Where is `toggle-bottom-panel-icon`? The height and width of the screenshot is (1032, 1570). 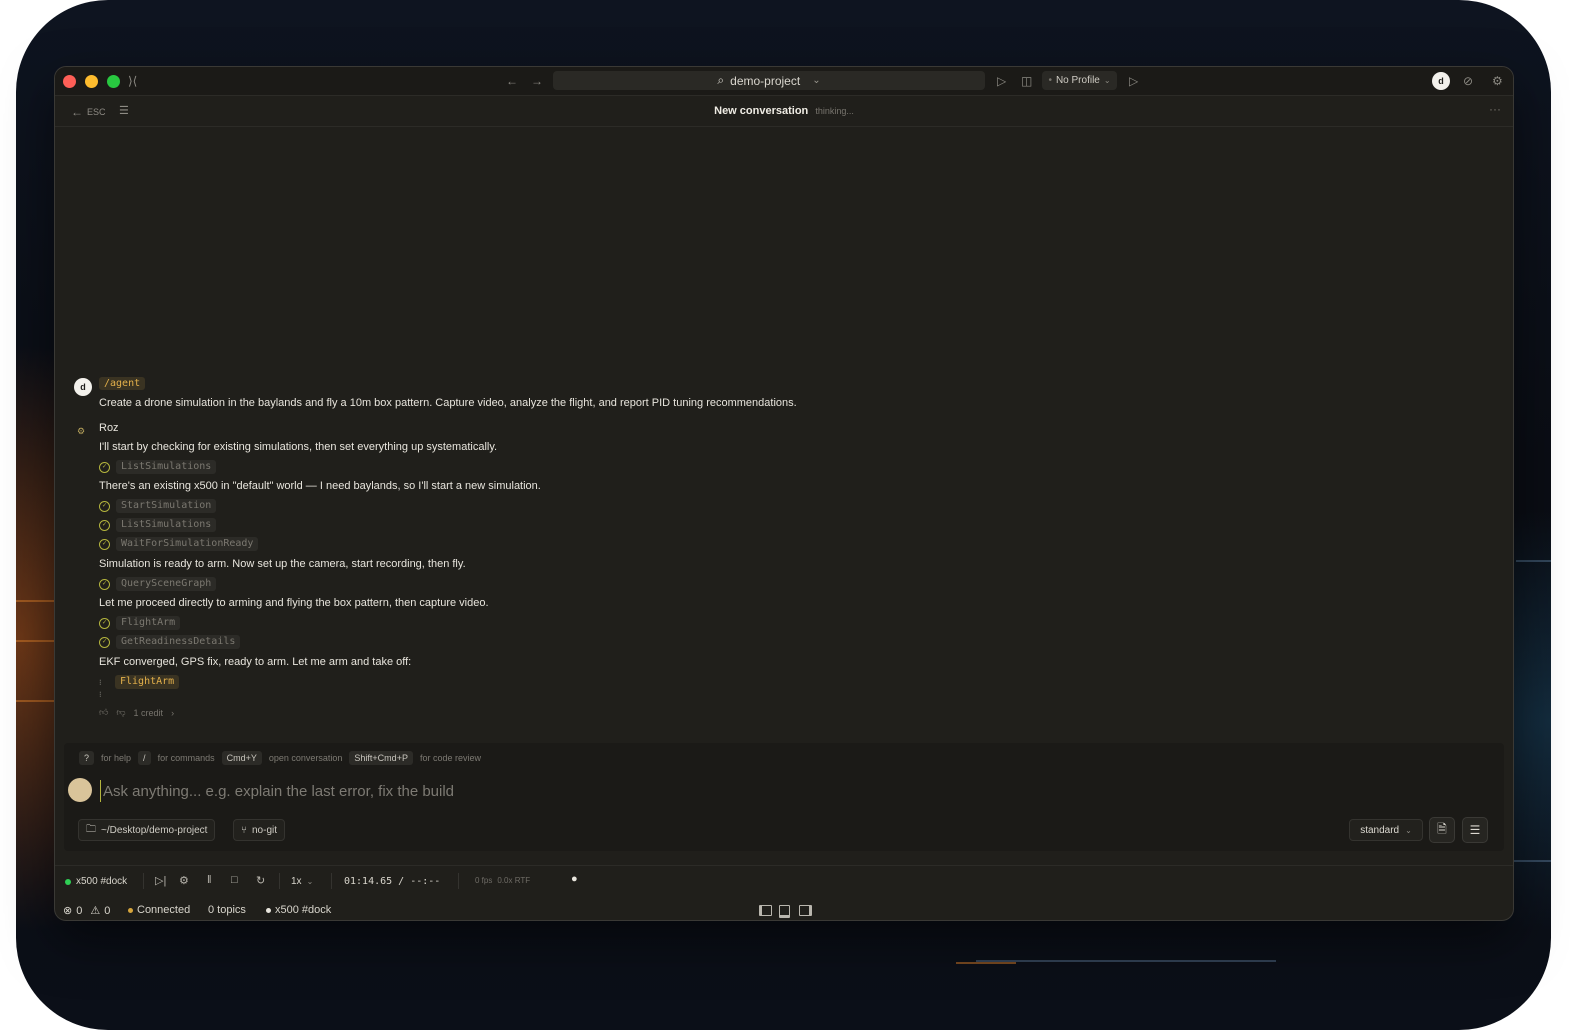 toggle-bottom-panel-icon is located at coordinates (784, 911).